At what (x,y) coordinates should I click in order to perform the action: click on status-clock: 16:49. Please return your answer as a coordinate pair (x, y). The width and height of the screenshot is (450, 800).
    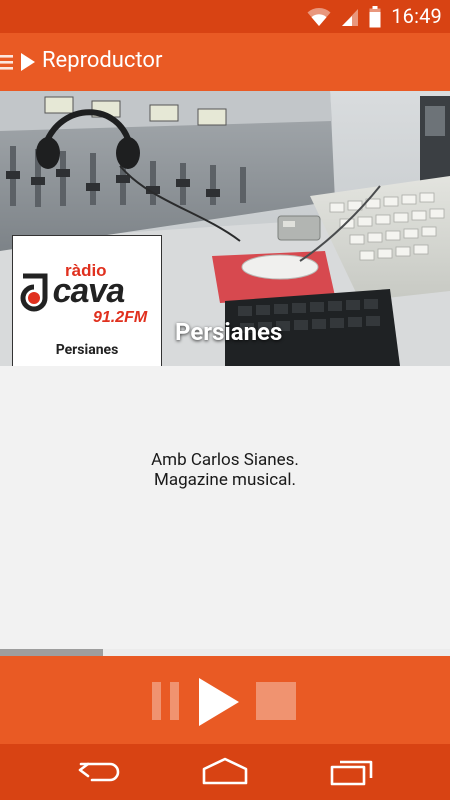
    Looking at the image, I should click on (416, 16).